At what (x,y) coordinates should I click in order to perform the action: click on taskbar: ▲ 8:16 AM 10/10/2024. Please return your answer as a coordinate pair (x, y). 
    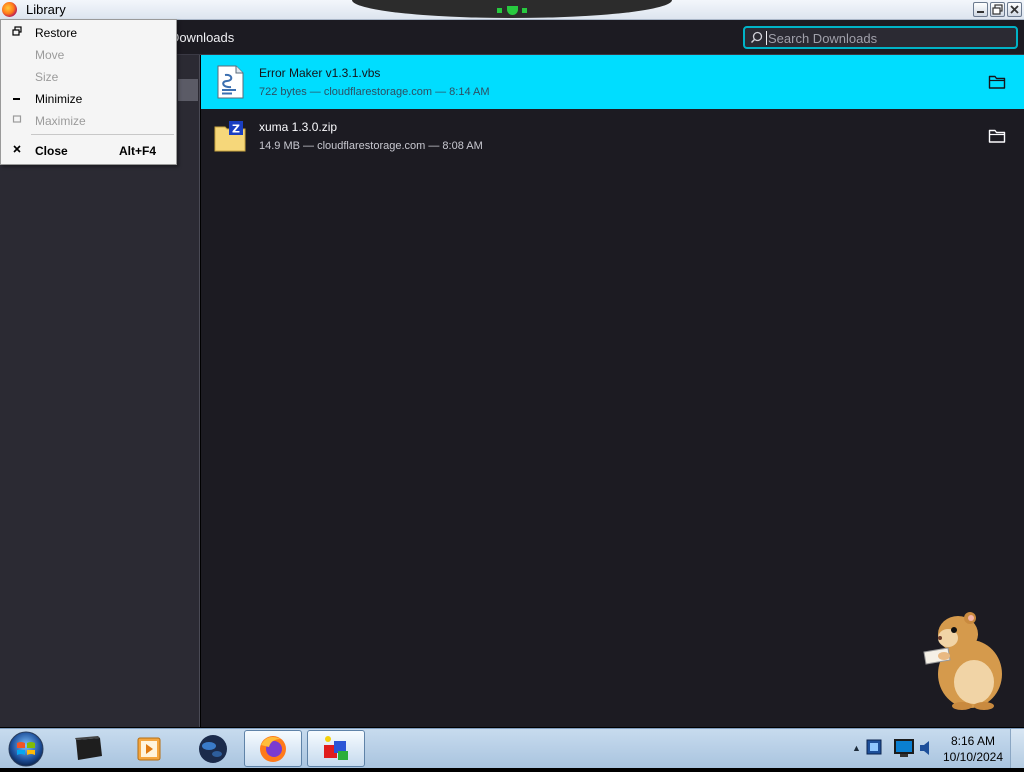
    Looking at the image, I should click on (512, 748).